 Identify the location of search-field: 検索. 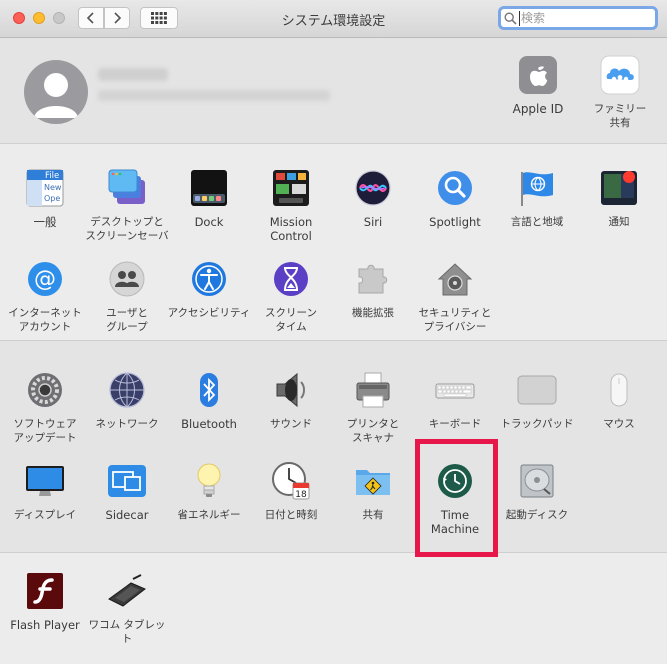
(578, 18).